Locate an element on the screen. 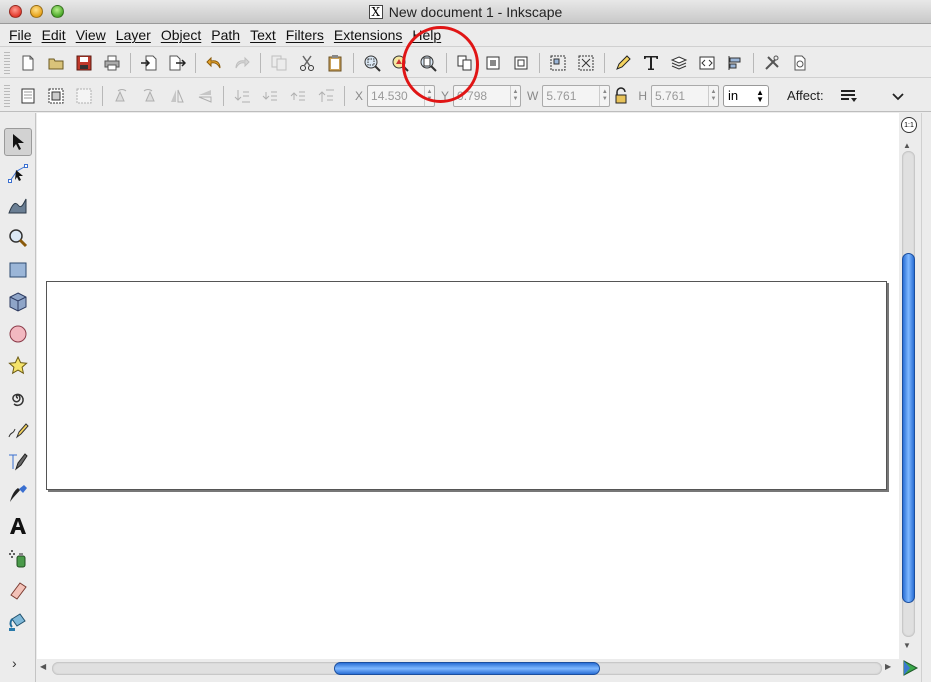 The height and width of the screenshot is (682, 931). unit-select: in ▲ ▼ is located at coordinates (746, 95).